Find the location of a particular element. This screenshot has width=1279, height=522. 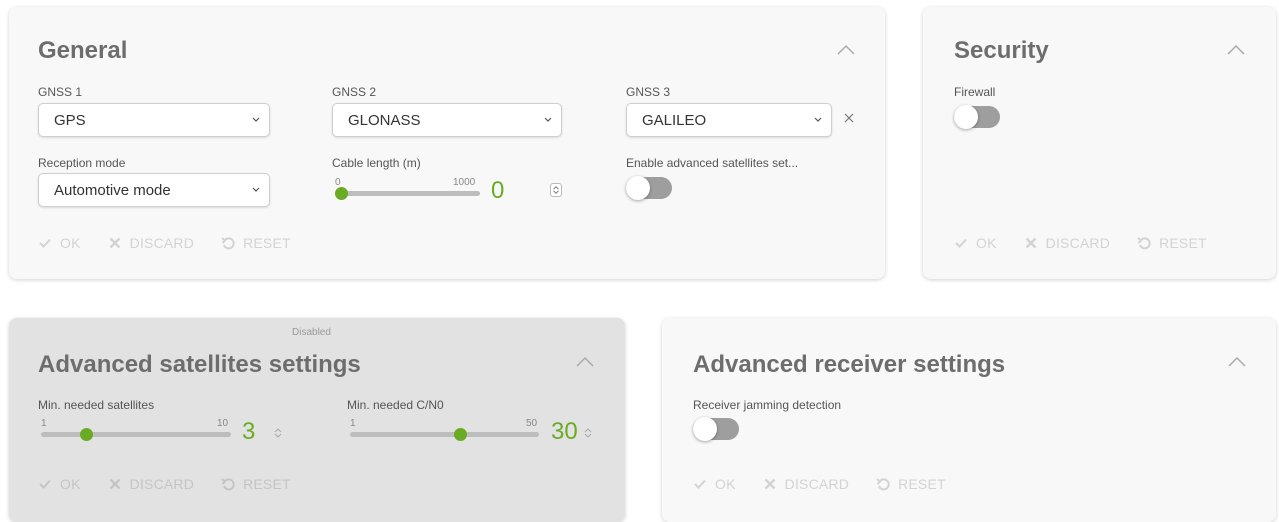

jamming-detection-label: Receiver jamming detection is located at coordinates (767, 405).